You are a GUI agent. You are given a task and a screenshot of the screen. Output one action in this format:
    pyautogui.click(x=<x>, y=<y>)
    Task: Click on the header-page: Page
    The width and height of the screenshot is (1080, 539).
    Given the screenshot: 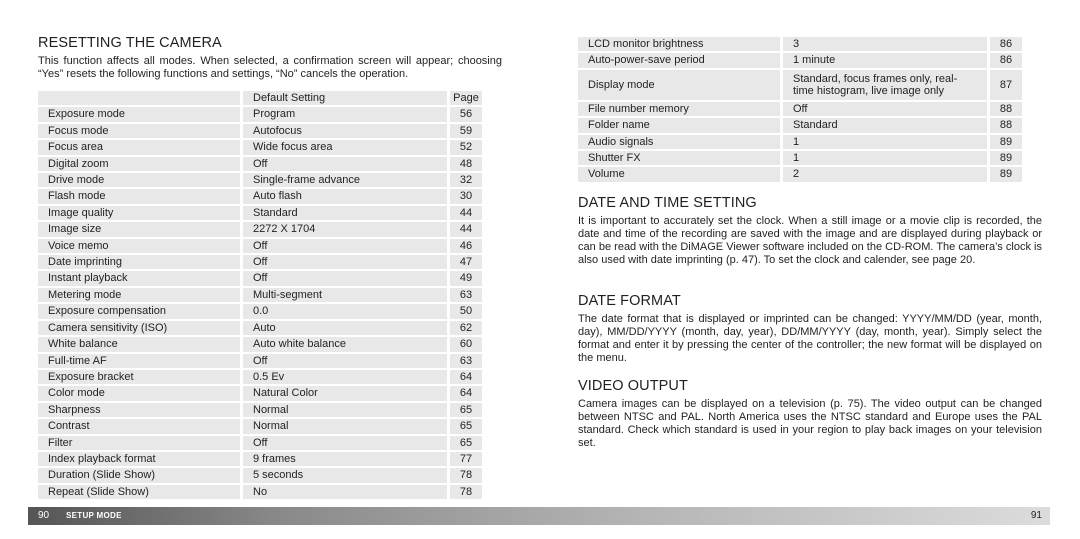 What is the action you would take?
    pyautogui.click(x=466, y=98)
    